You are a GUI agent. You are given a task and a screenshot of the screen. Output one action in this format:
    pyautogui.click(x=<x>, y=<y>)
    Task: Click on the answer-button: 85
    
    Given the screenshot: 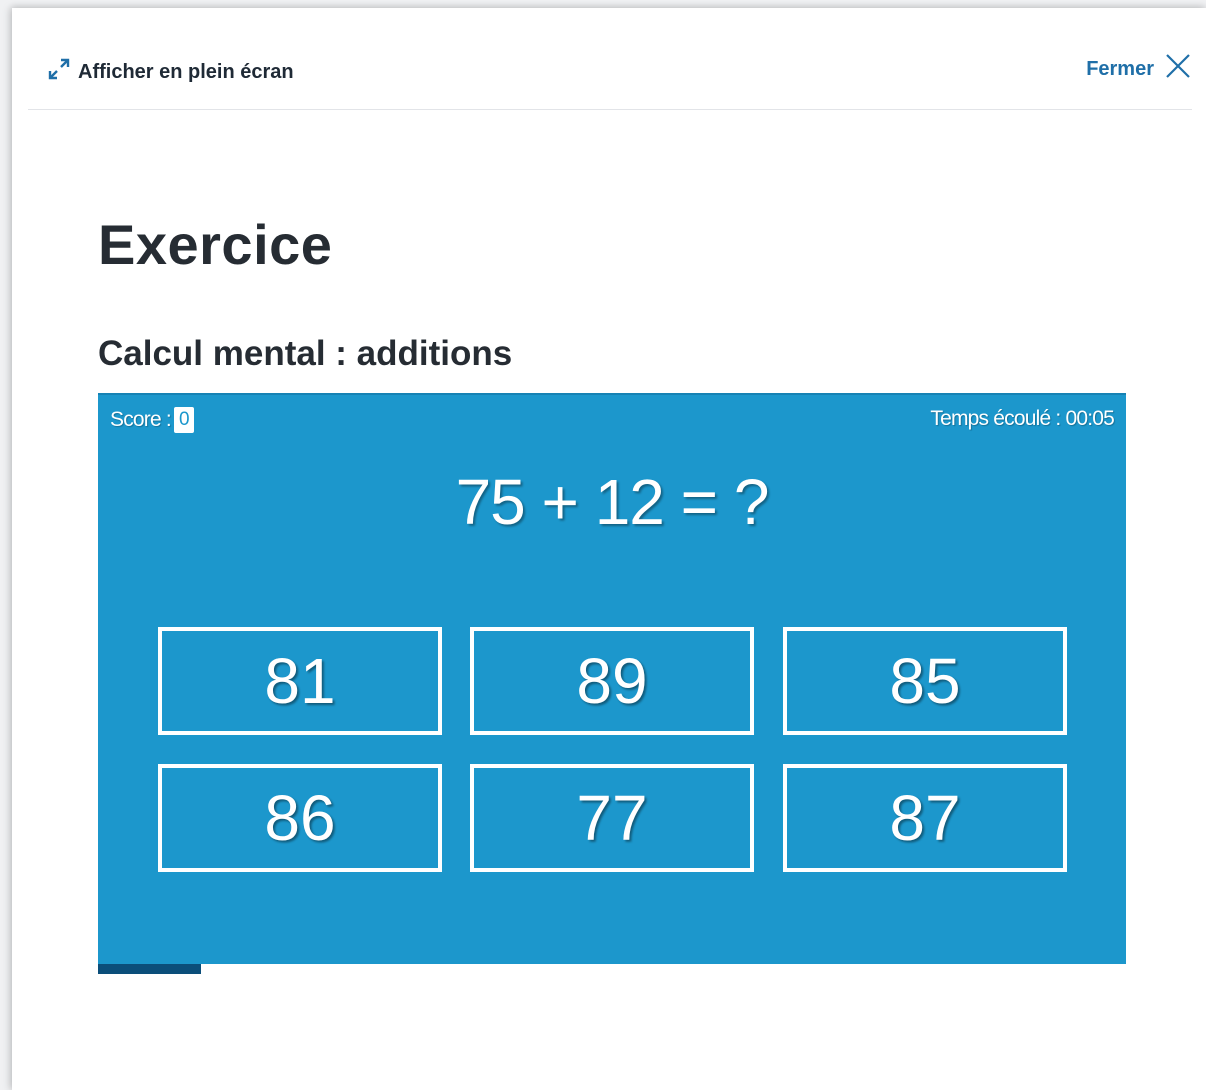 What is the action you would take?
    pyautogui.click(x=925, y=681)
    